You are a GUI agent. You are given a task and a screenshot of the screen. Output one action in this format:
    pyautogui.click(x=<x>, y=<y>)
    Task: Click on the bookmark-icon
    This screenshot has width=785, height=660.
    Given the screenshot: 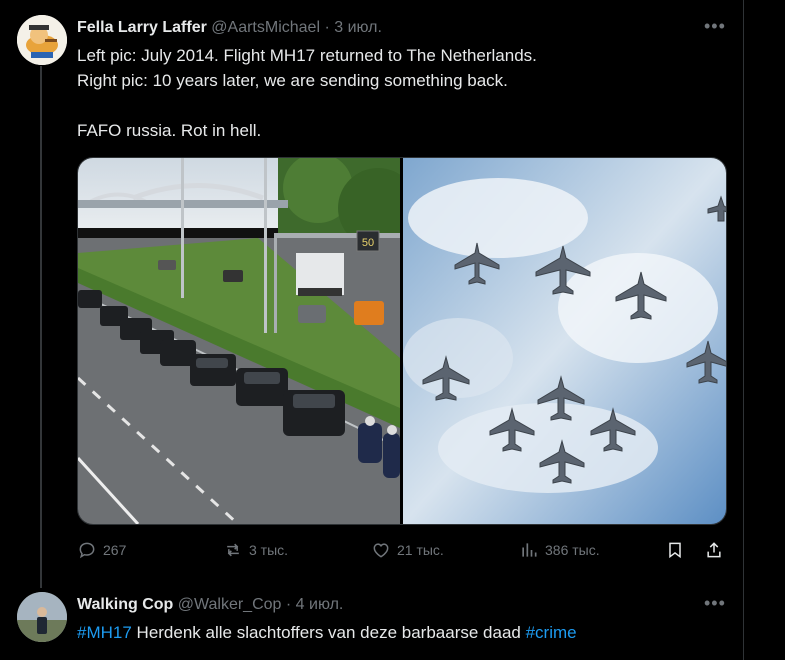 What is the action you would take?
    pyautogui.click(x=675, y=550)
    